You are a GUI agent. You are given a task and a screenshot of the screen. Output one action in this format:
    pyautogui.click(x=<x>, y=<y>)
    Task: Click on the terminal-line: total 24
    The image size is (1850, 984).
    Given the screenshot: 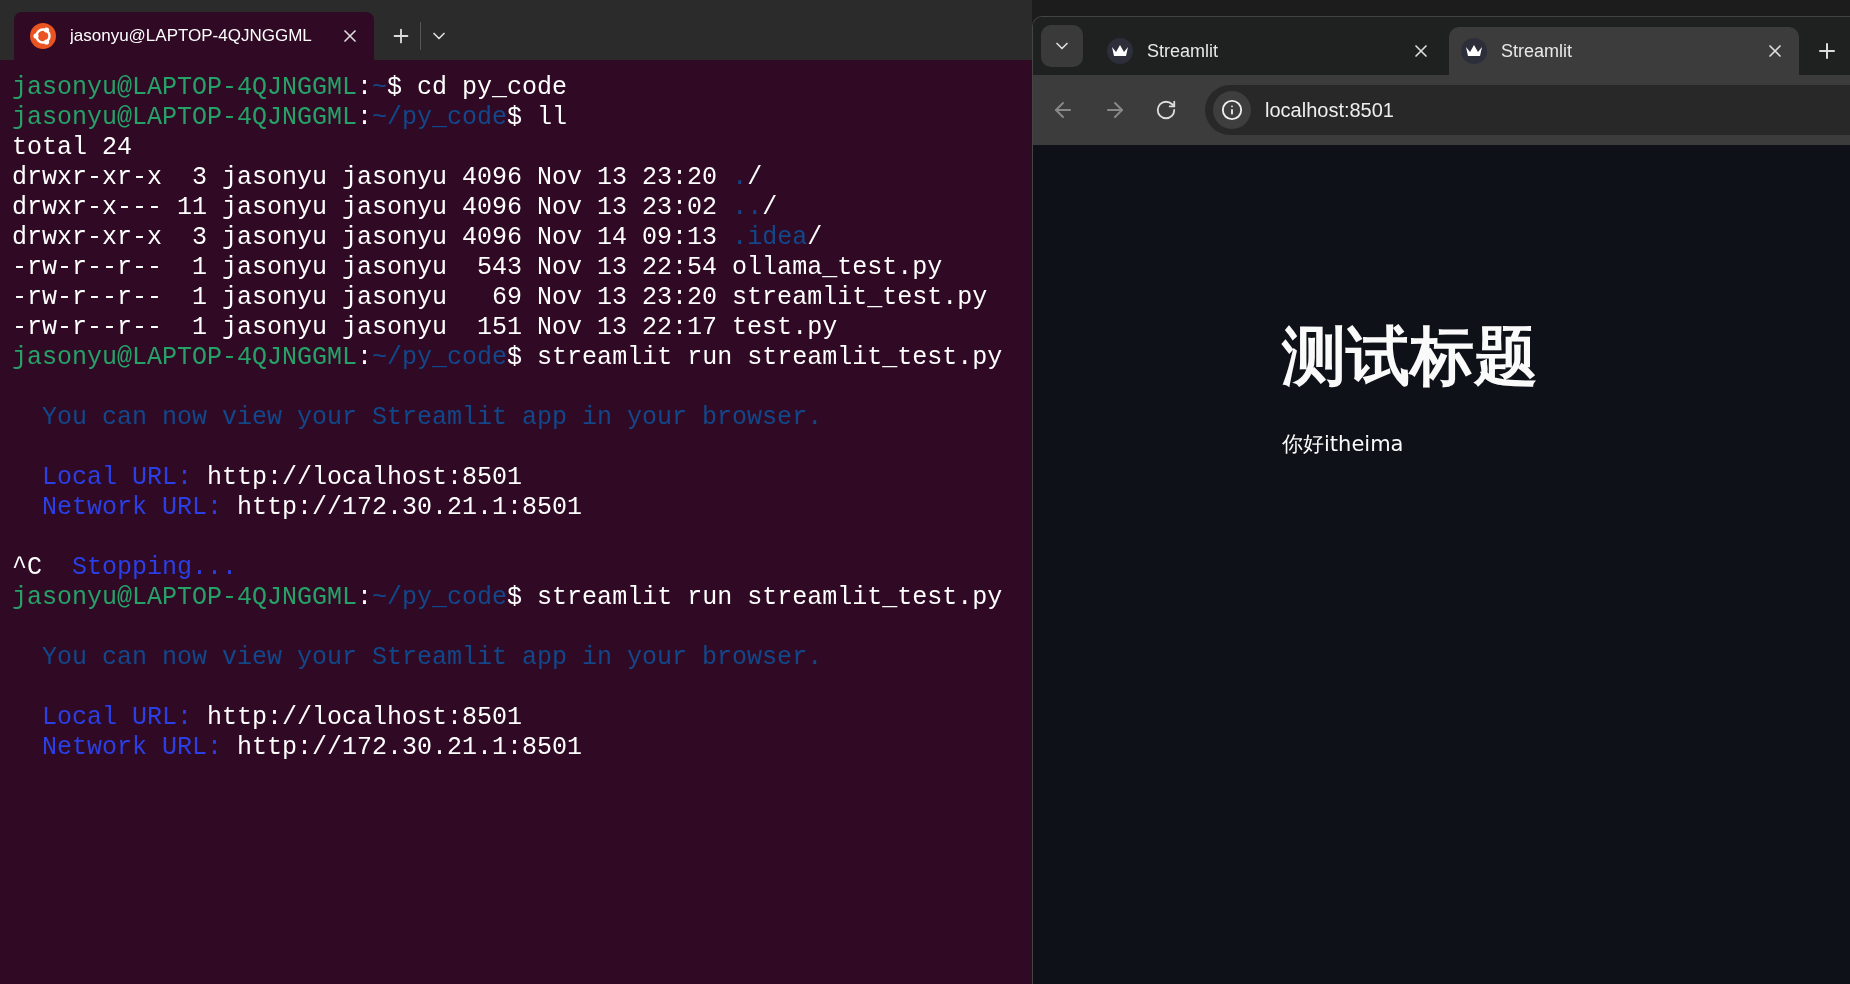 What is the action you would take?
    pyautogui.click(x=73, y=148)
    